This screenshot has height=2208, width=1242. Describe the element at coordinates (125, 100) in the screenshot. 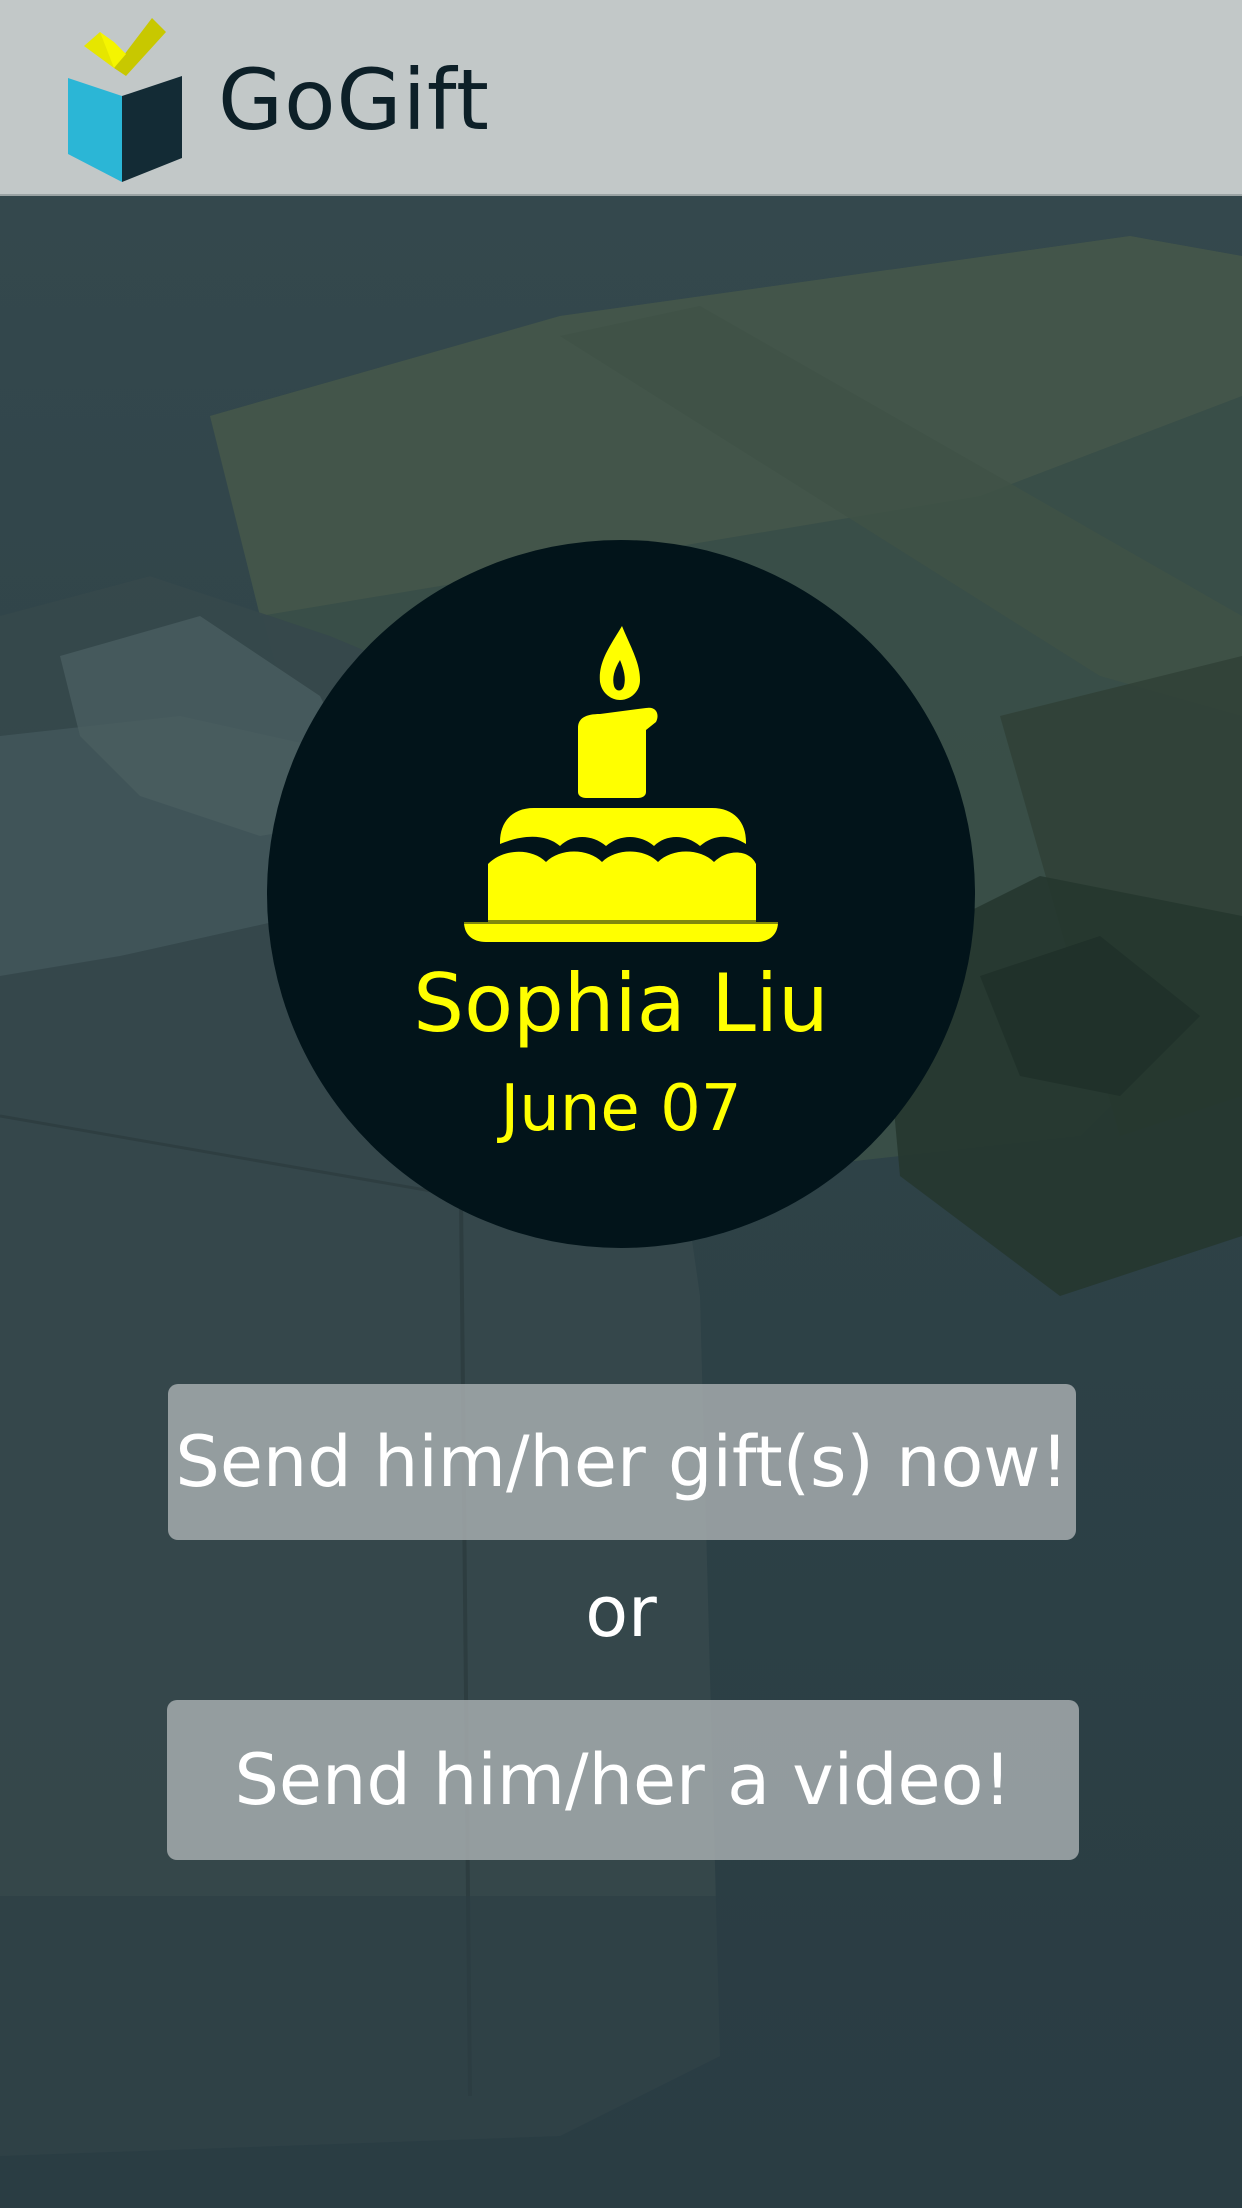

I see `gift-box-icon` at that location.